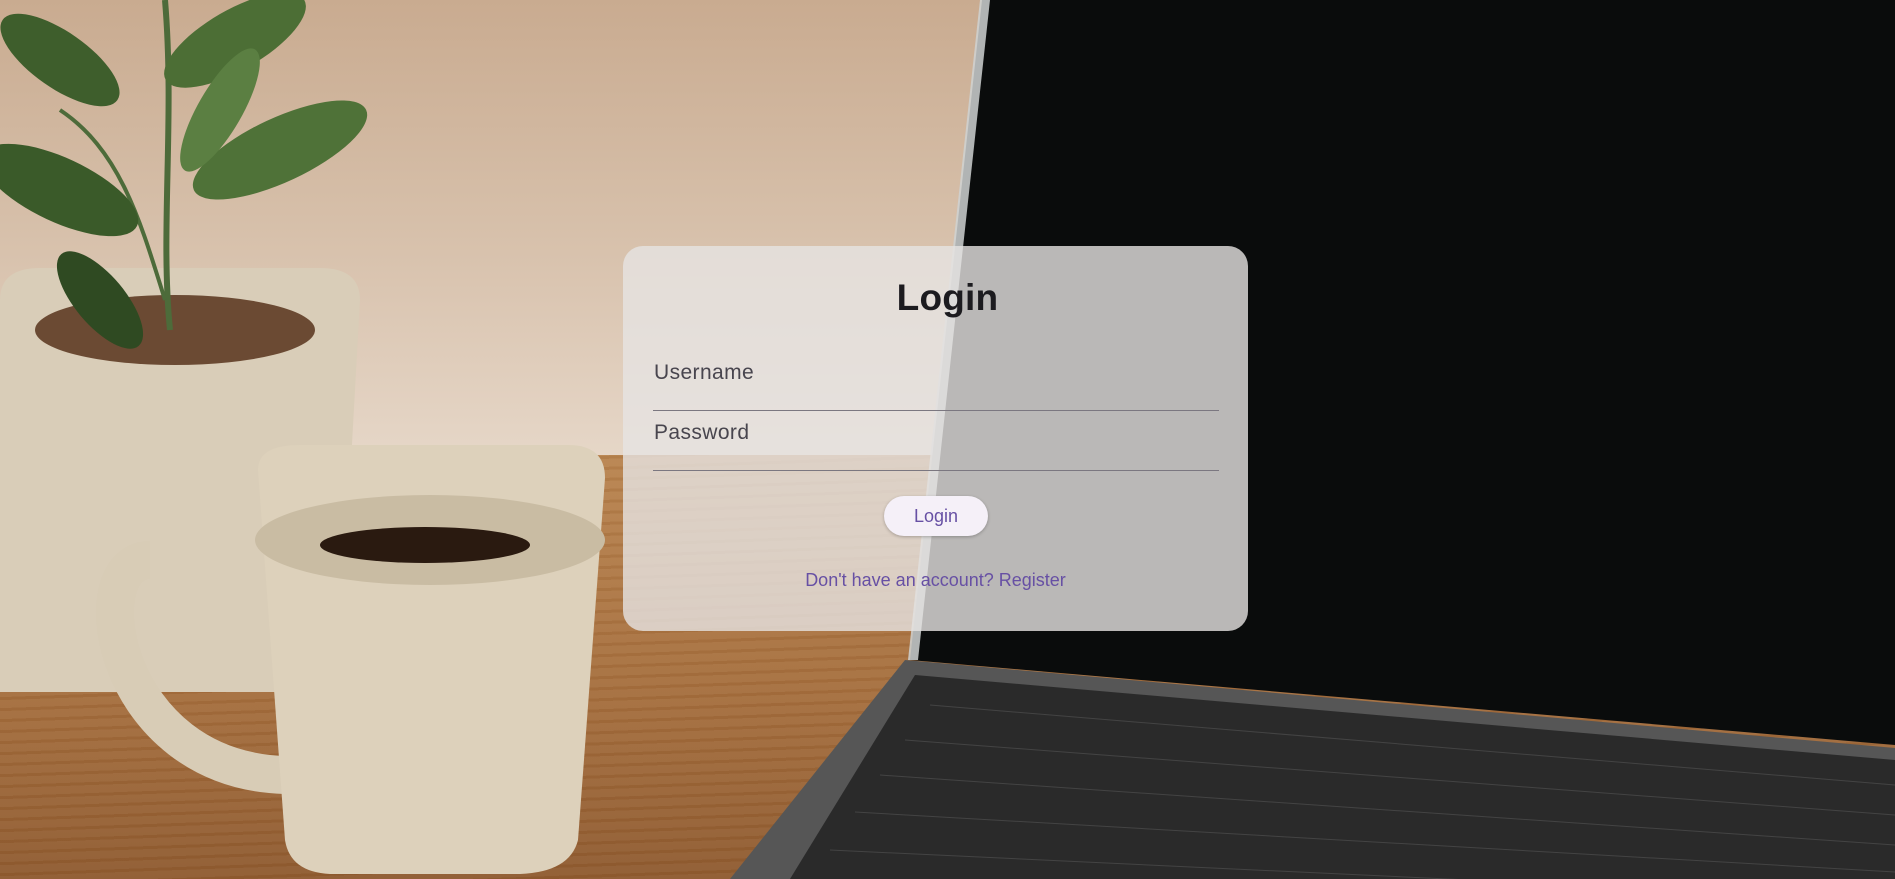  I want to click on username-underline, so click(936, 410).